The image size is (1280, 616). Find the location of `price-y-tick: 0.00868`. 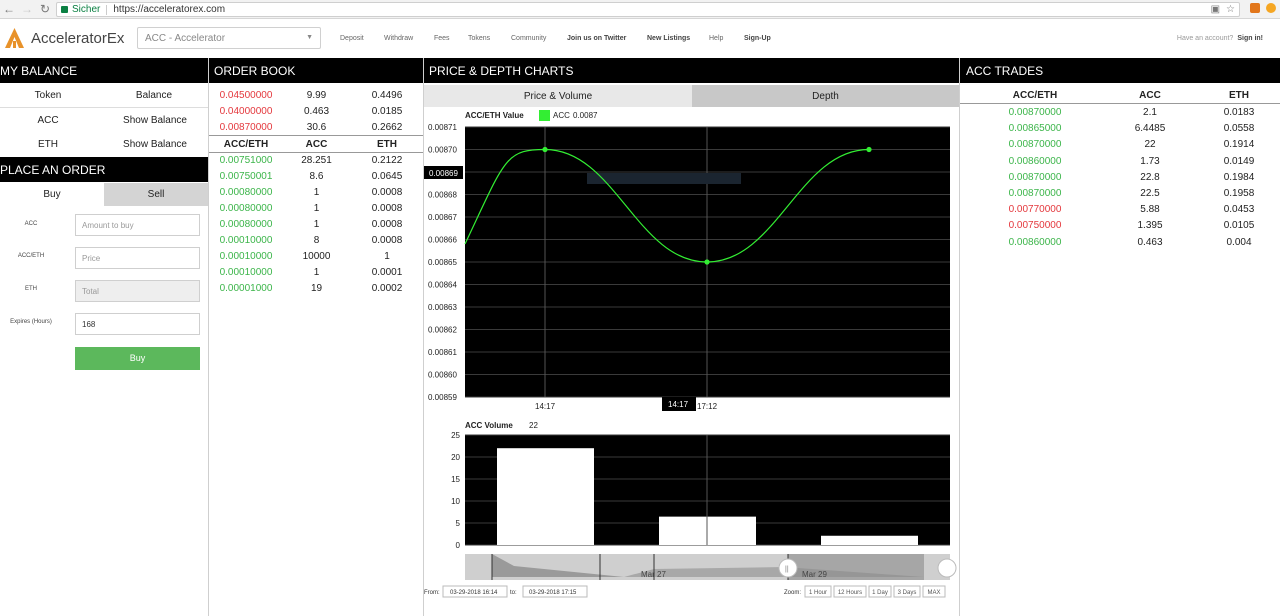

price-y-tick: 0.00868 is located at coordinates (442, 195).